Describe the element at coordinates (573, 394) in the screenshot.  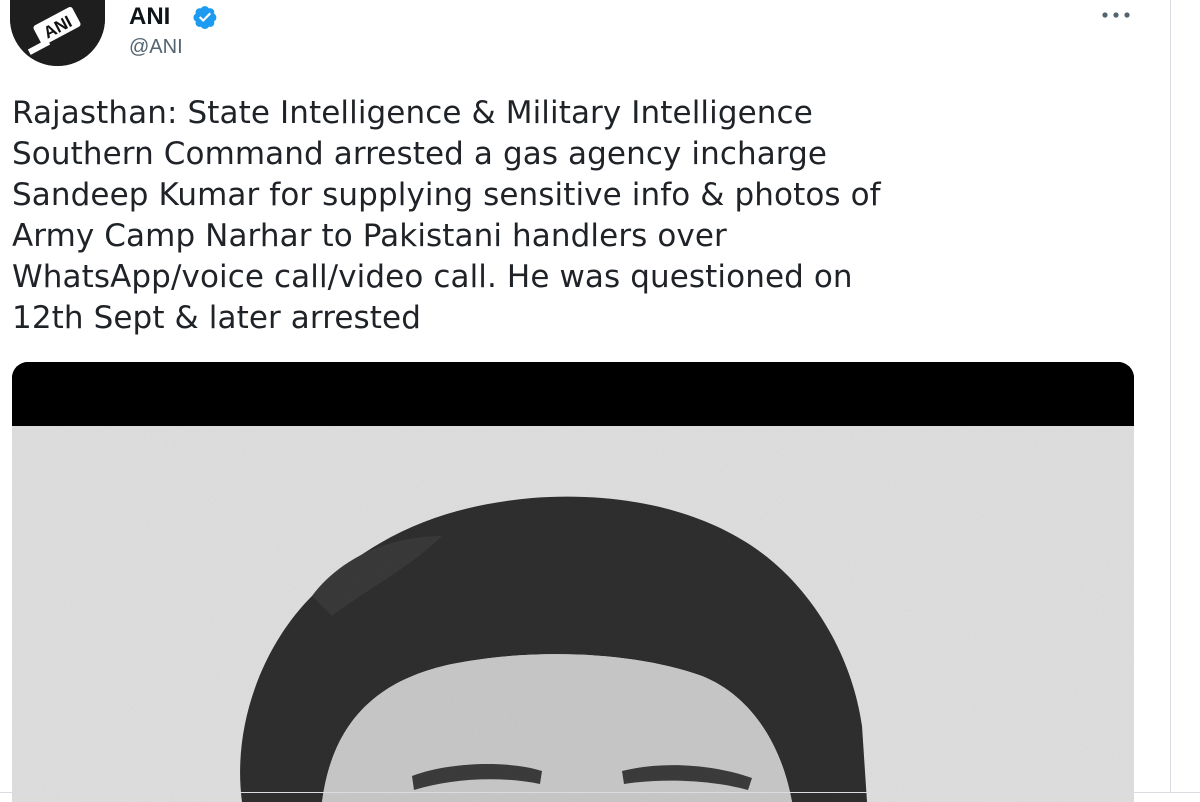
I see `media-top-bar` at that location.